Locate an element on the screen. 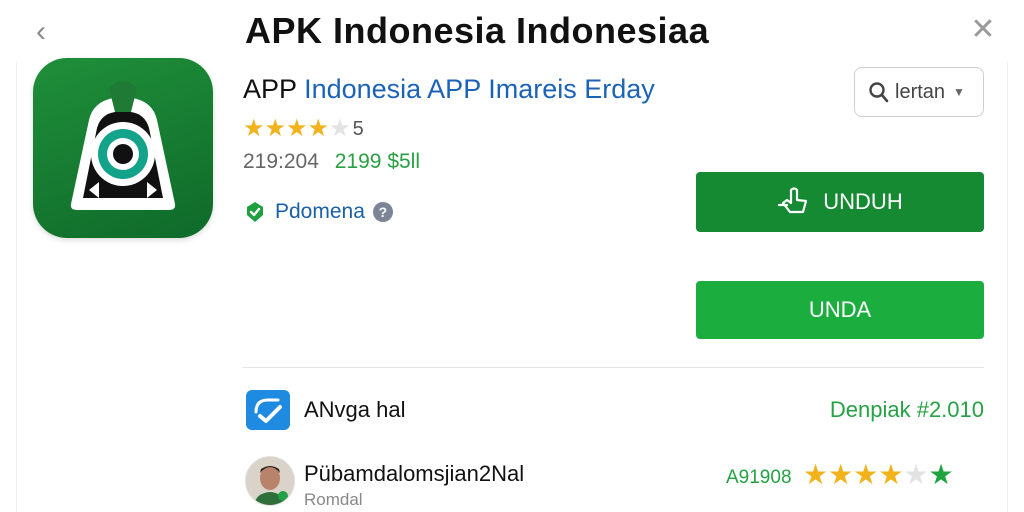 The width and height of the screenshot is (1024, 512). user-avatar-icon is located at coordinates (270, 481).